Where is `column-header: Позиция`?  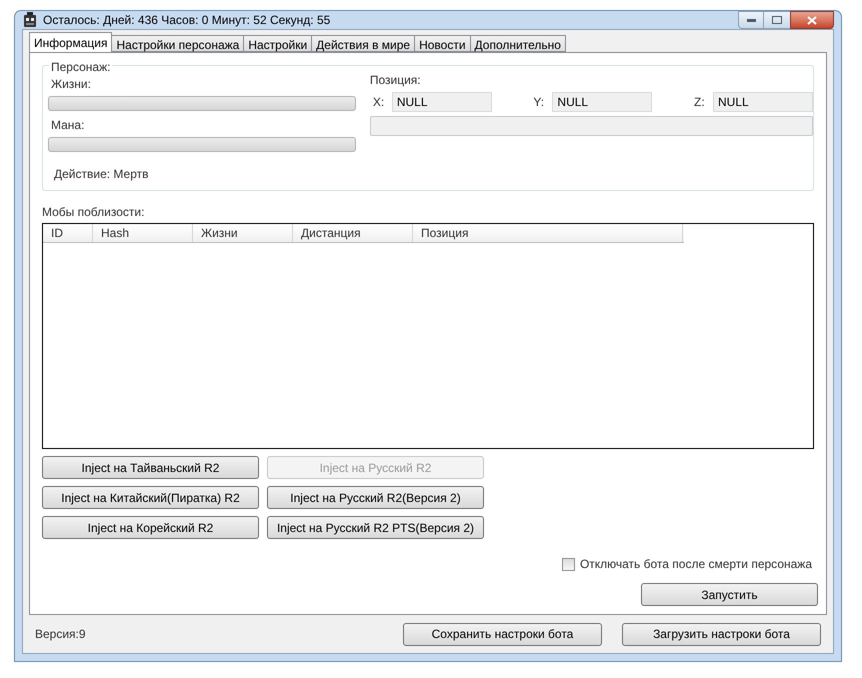 column-header: Позиция is located at coordinates (548, 233).